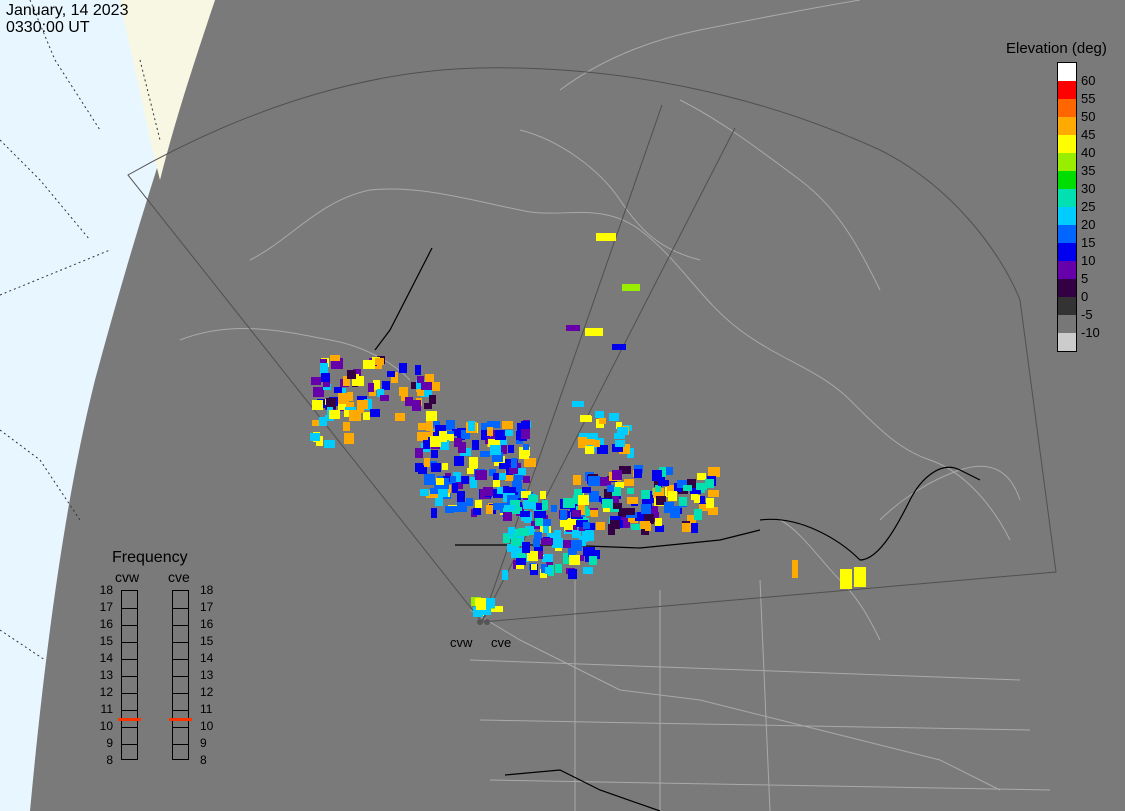 The image size is (1125, 811). I want to click on frequency-tick-right: 14, so click(207, 658).